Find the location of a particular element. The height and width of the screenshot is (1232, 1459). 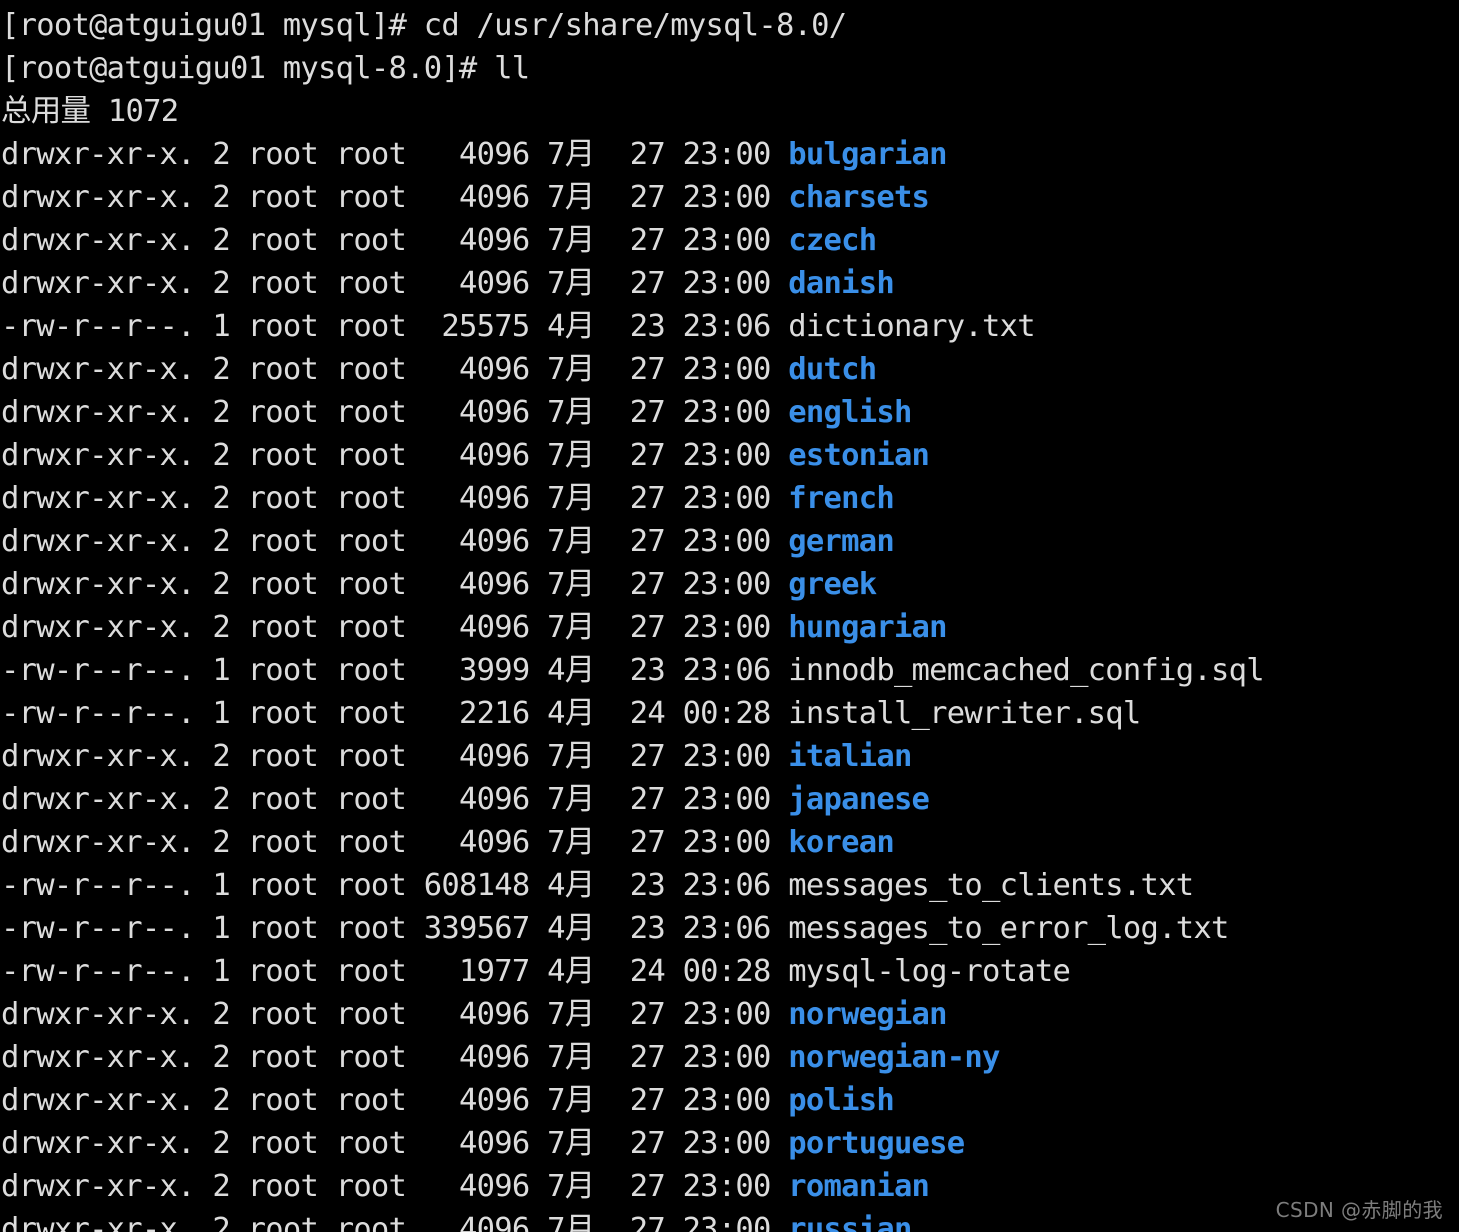

entry-name: japanese is located at coordinates (859, 799).